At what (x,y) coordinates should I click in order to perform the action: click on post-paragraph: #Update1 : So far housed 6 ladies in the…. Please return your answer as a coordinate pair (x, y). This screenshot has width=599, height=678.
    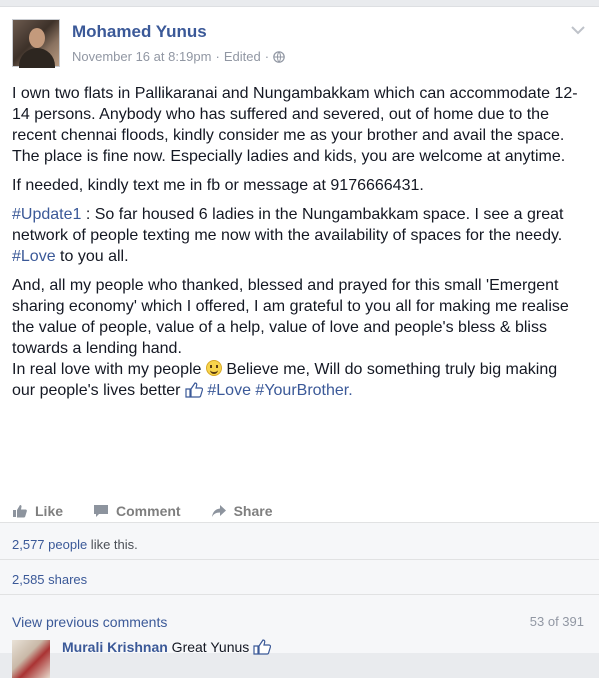
    Looking at the image, I should click on (288, 235).